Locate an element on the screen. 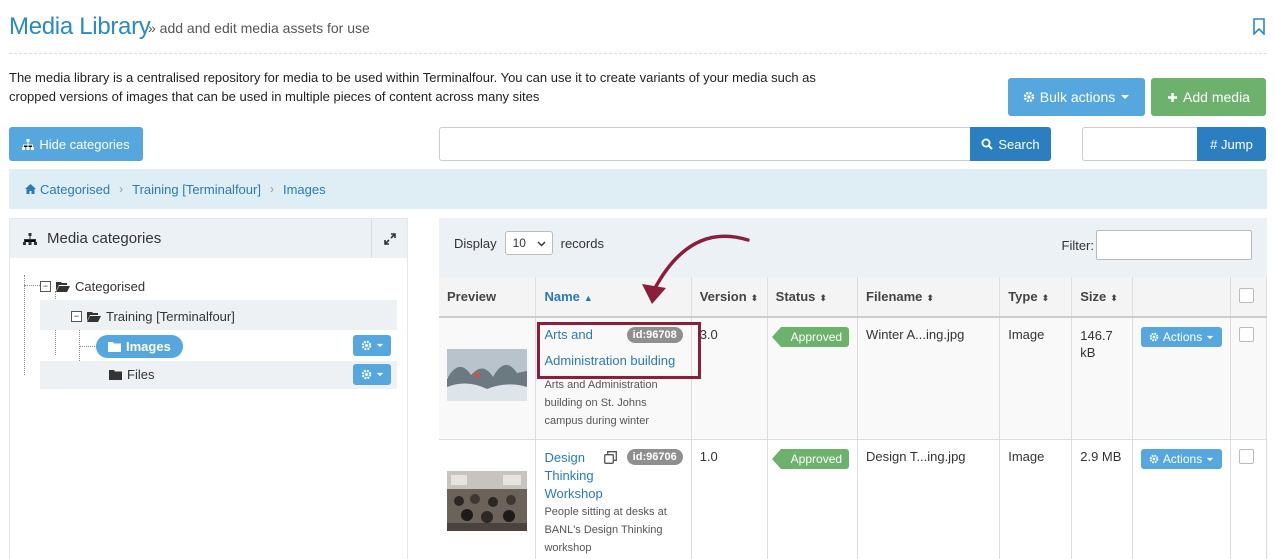 This screenshot has height=559, width=1275. search-button: Search is located at coordinates (1010, 144).